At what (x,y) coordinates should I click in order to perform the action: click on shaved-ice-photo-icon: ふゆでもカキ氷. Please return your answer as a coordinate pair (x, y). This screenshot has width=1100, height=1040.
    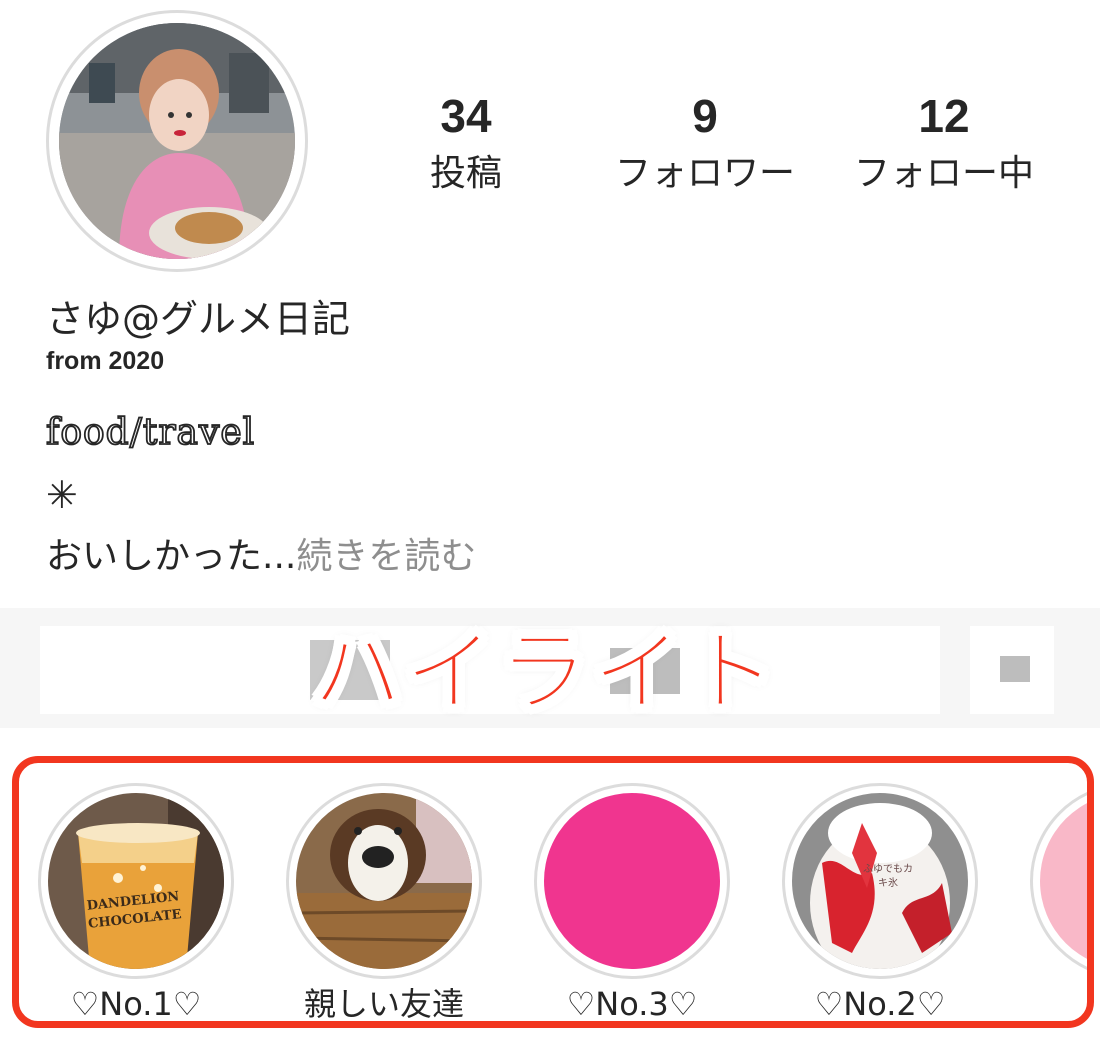
    Looking at the image, I should click on (880, 881).